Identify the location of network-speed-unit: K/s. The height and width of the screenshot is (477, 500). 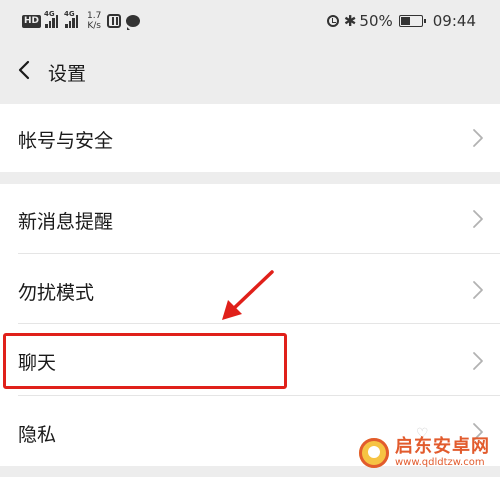
(94, 26).